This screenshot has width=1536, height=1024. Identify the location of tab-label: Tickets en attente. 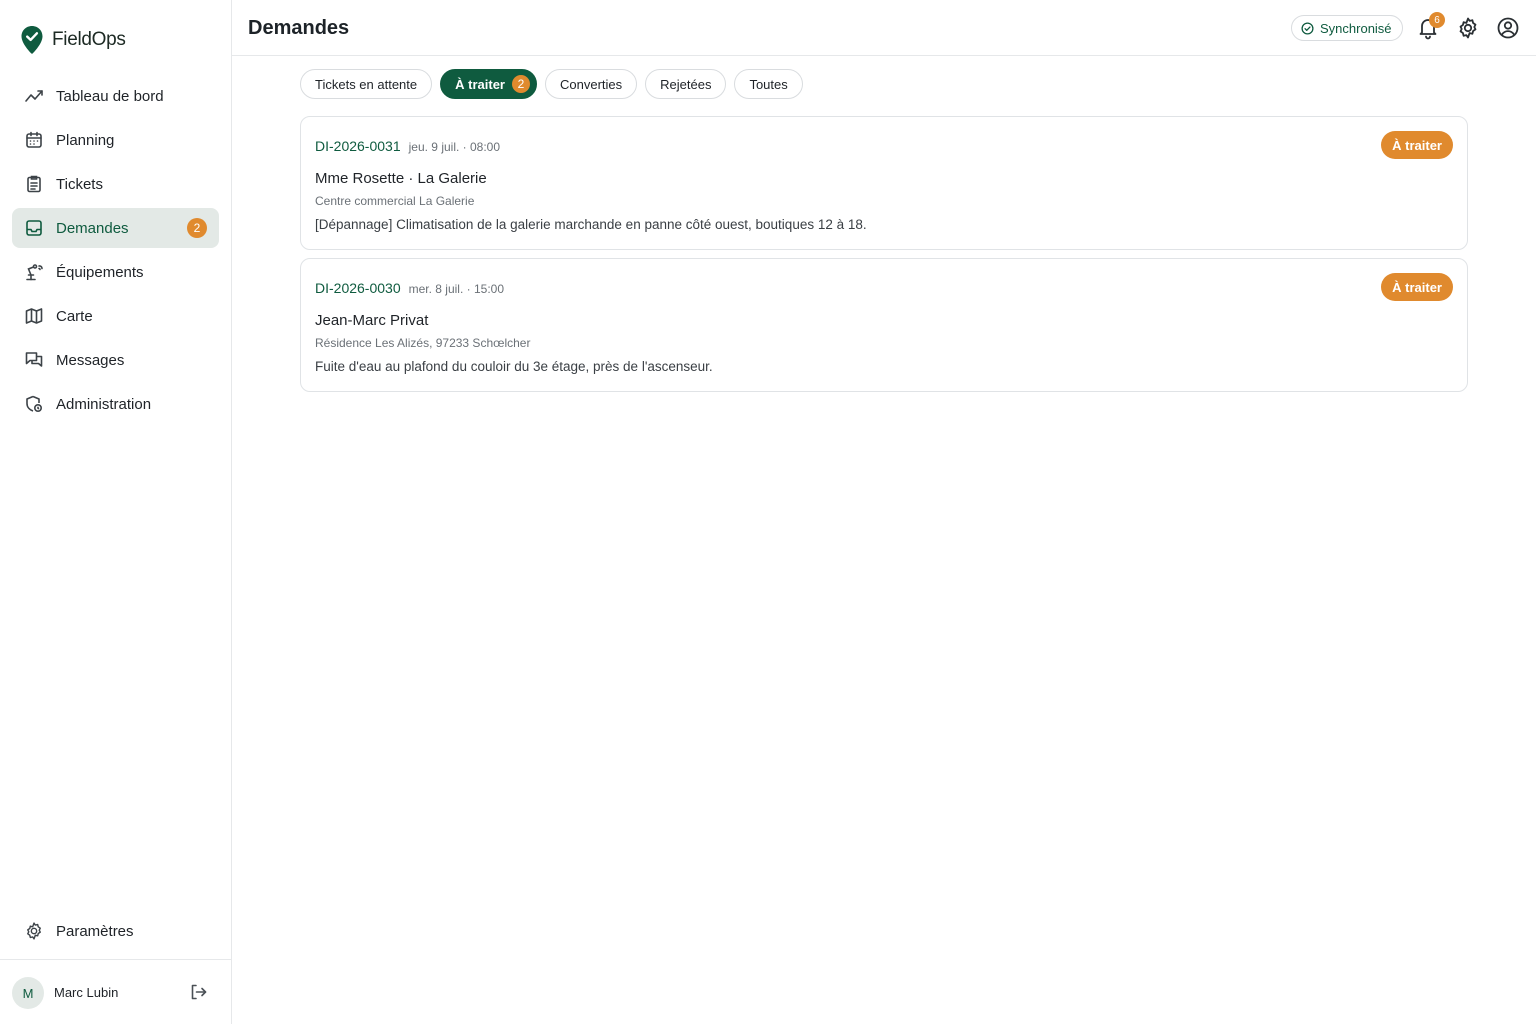
(366, 84).